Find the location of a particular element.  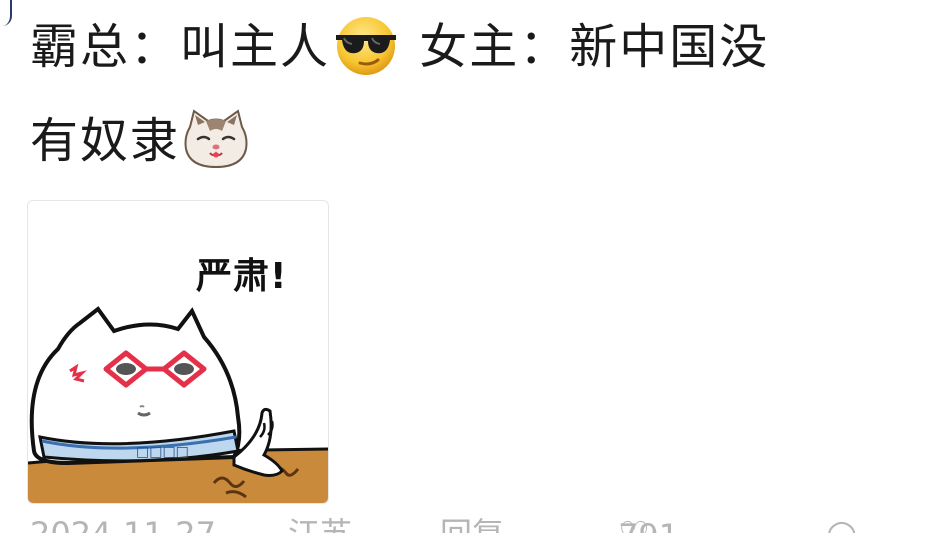

shirt-text: □□□□ is located at coordinates (162, 452).